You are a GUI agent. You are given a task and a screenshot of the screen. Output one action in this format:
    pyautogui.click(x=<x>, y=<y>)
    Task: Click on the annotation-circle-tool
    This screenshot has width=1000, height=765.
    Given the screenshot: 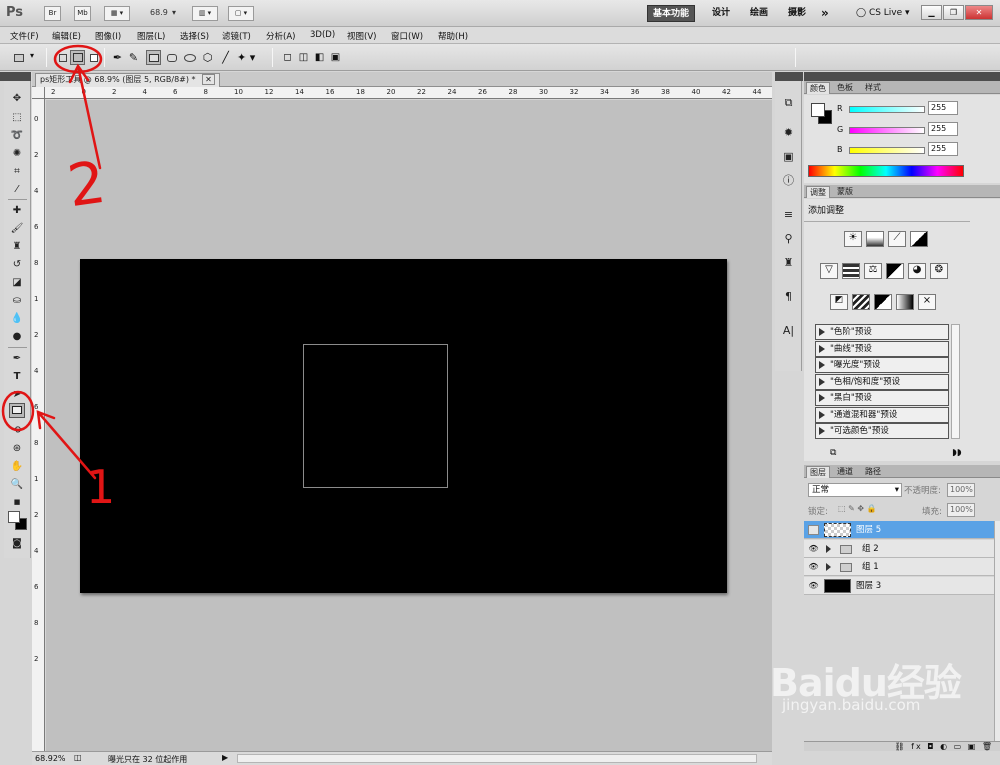 What is the action you would take?
    pyautogui.click(x=18, y=411)
    